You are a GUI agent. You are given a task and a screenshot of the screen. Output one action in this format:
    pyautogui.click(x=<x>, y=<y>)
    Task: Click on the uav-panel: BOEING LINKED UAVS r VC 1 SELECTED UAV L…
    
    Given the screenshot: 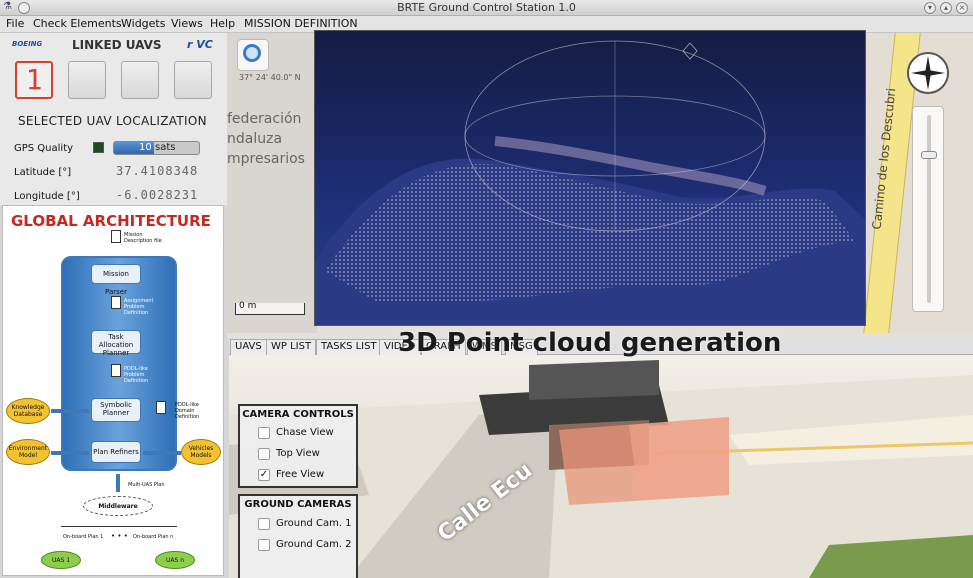 What is the action you would take?
    pyautogui.click(x=113, y=119)
    